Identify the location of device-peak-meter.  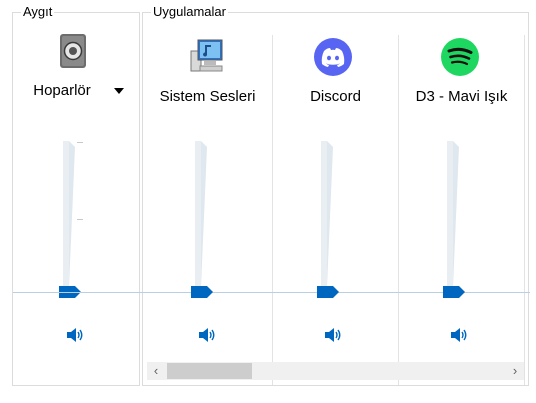
(72, 214).